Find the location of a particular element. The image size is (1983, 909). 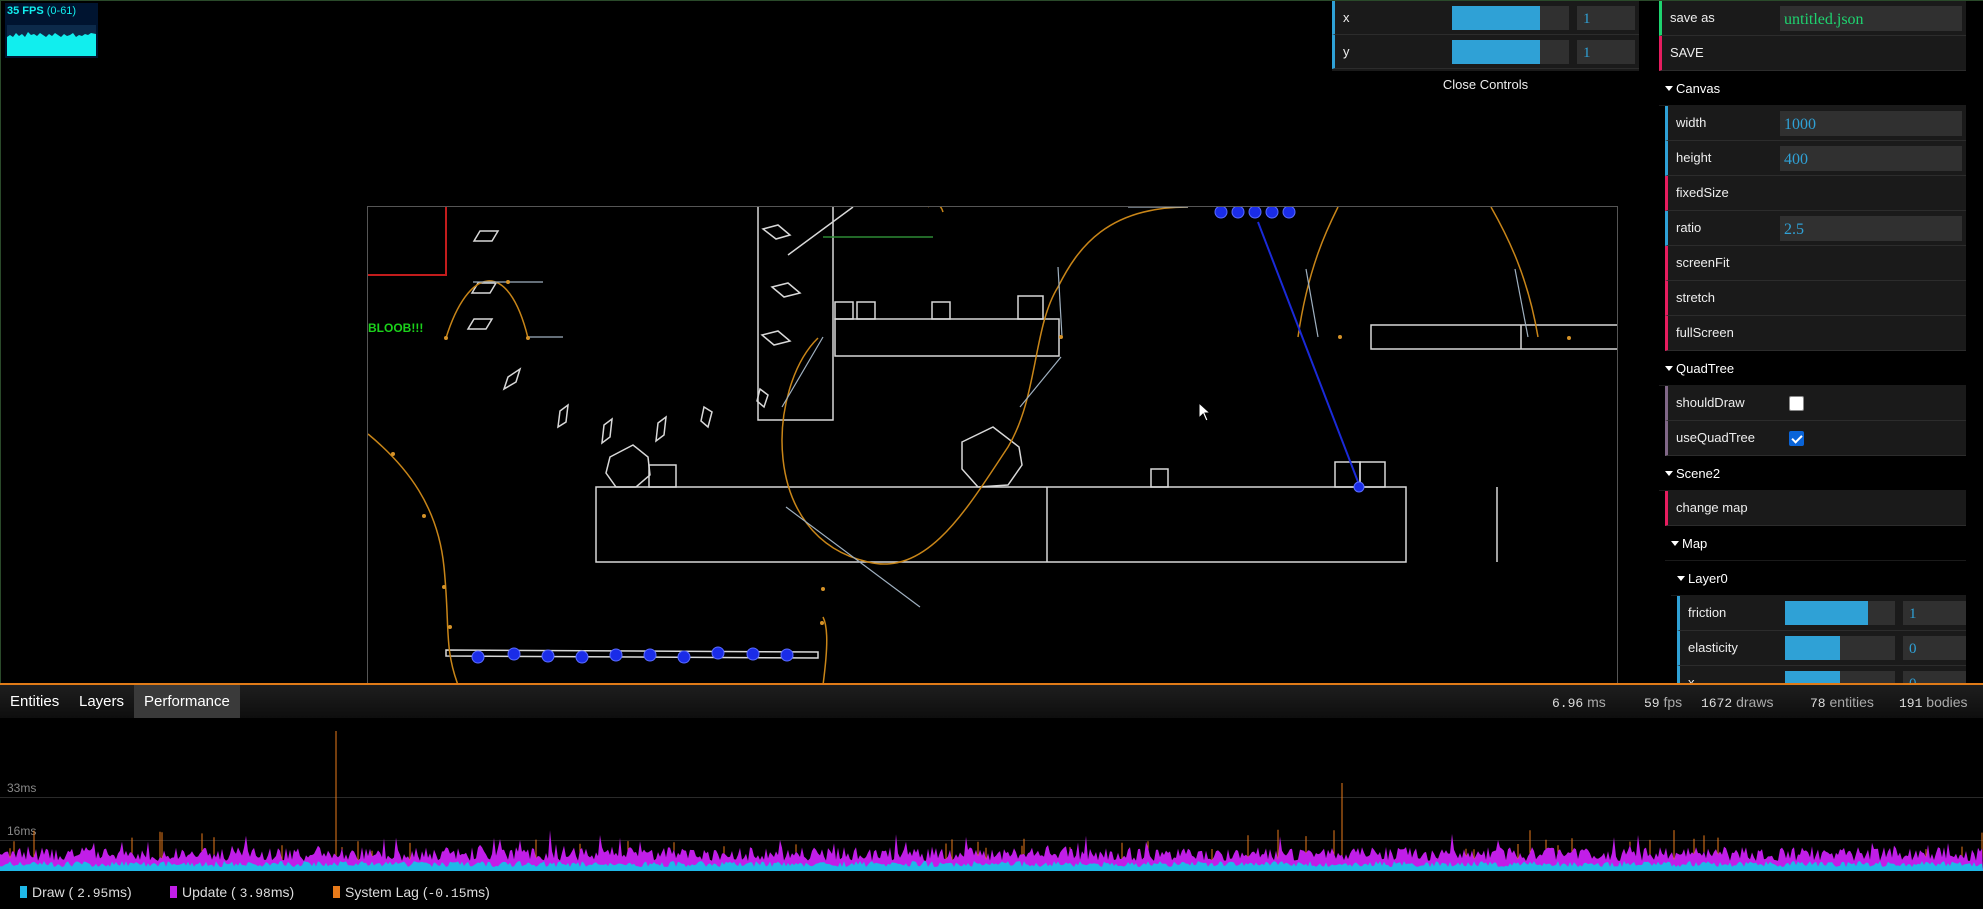

canvas-ratio-input: 2.5 is located at coordinates (1871, 228).